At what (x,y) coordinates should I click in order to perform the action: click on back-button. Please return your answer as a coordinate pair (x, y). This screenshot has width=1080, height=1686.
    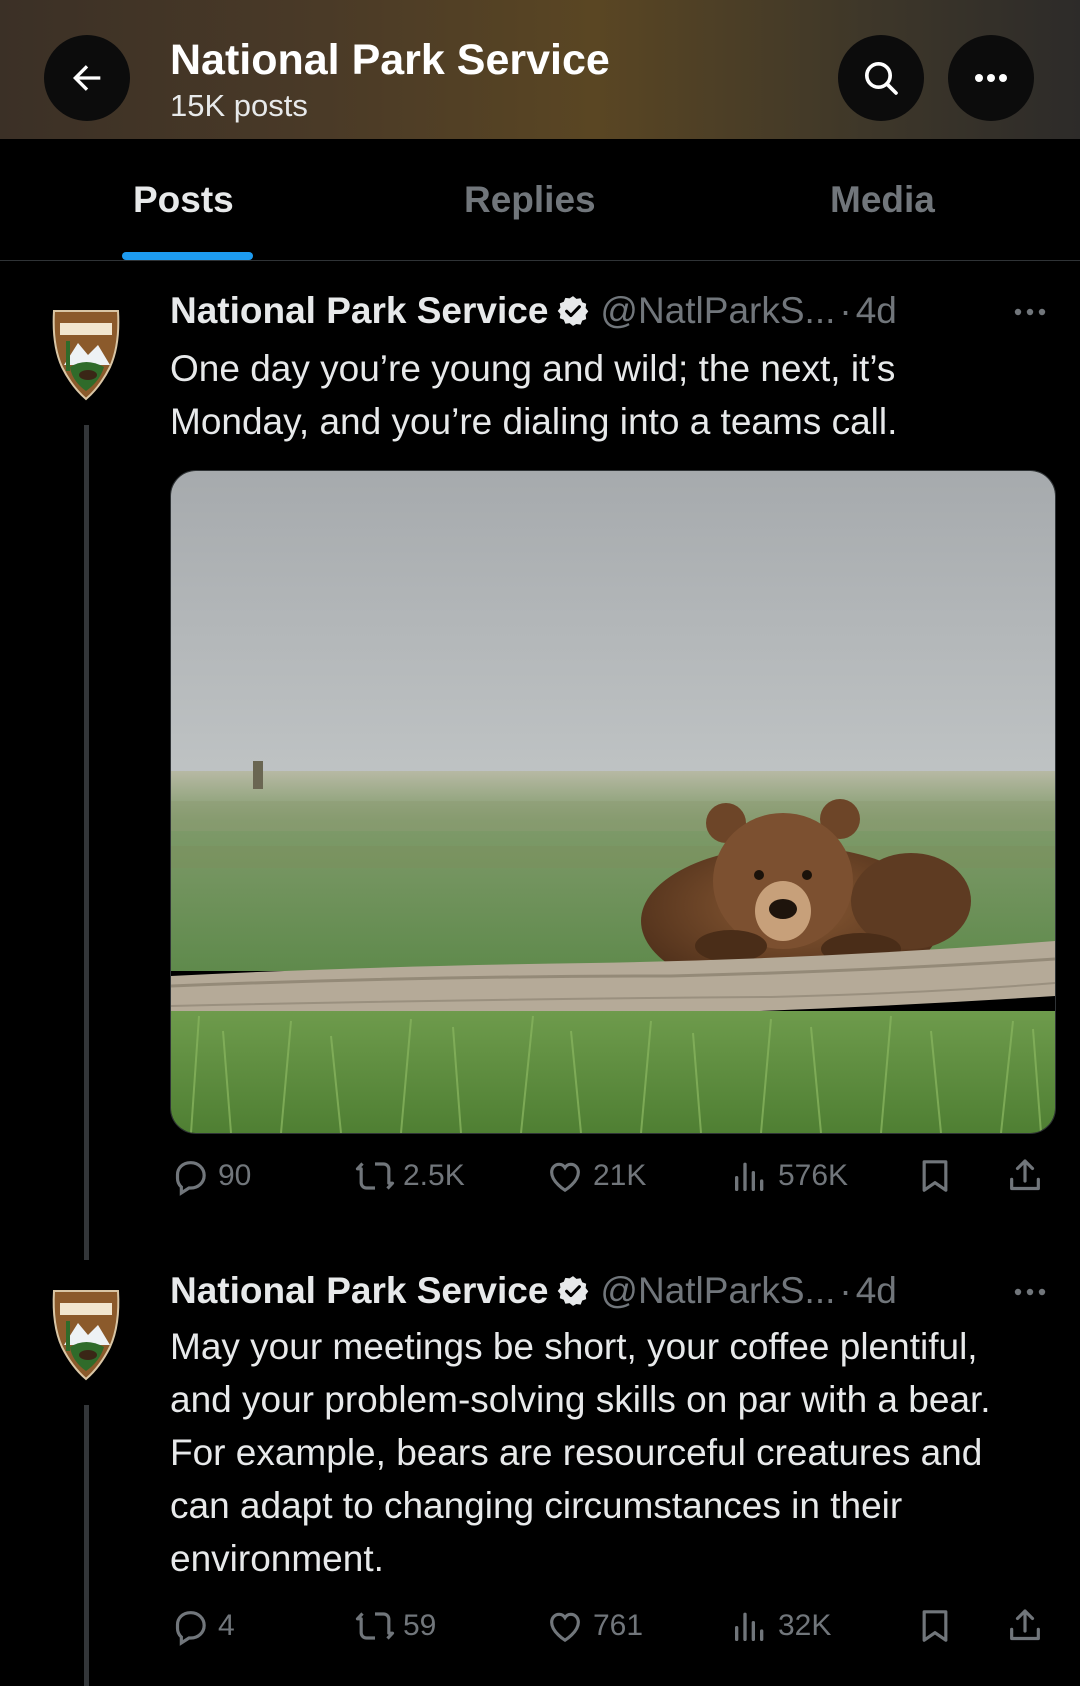
    Looking at the image, I should click on (87, 78).